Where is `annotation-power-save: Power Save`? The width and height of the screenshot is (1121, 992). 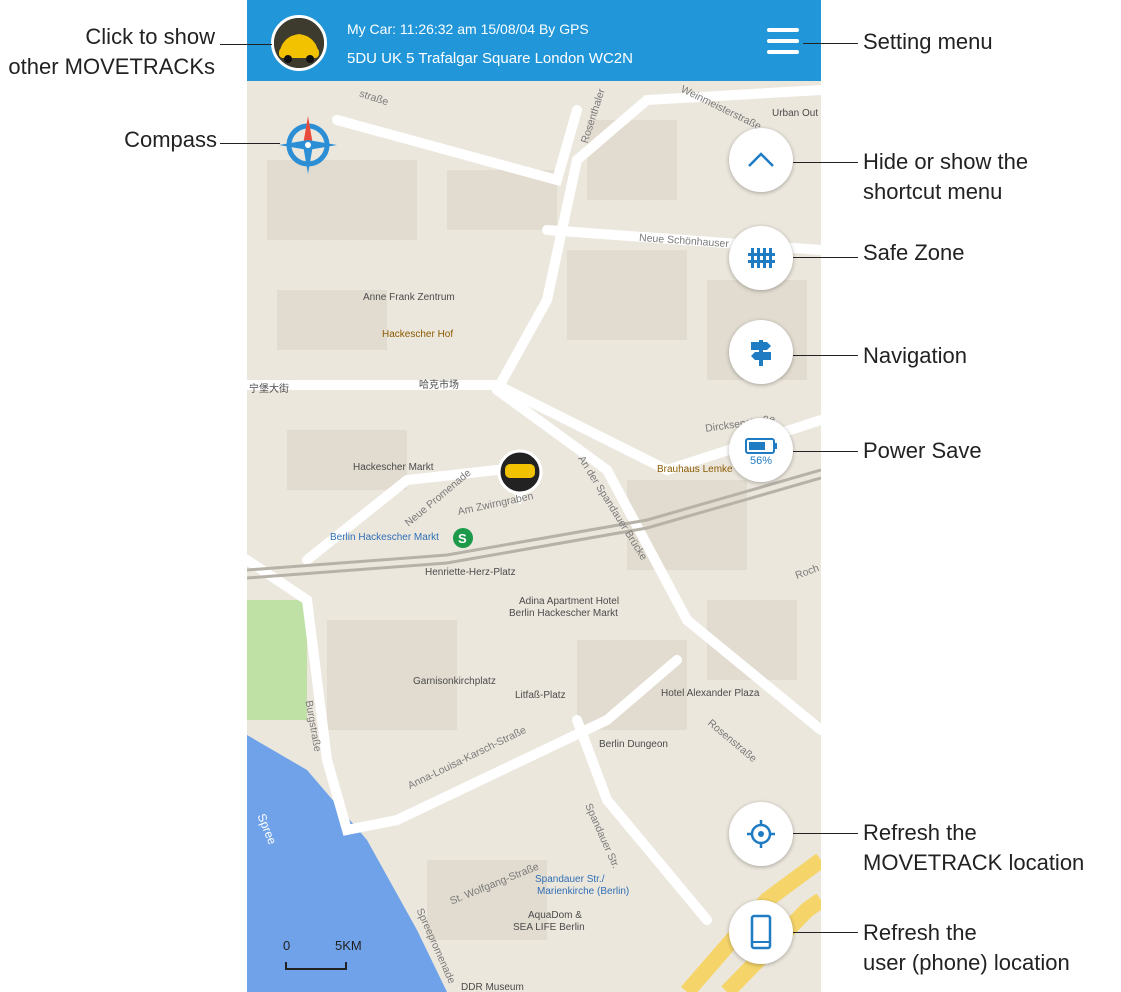 annotation-power-save: Power Save is located at coordinates (922, 450).